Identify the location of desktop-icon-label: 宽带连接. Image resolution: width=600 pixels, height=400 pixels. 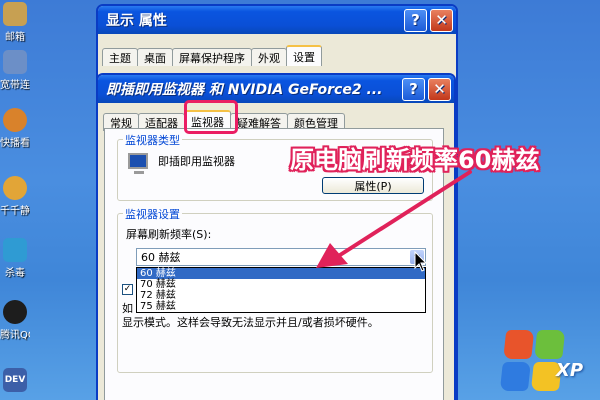
(15, 85).